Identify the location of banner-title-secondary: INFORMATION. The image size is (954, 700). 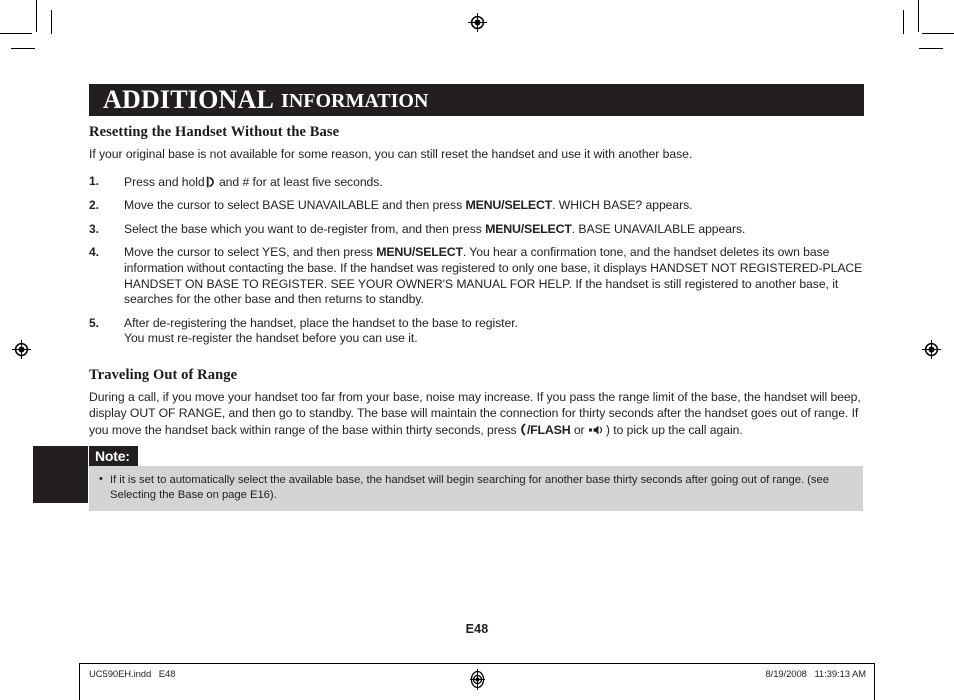
(355, 101).